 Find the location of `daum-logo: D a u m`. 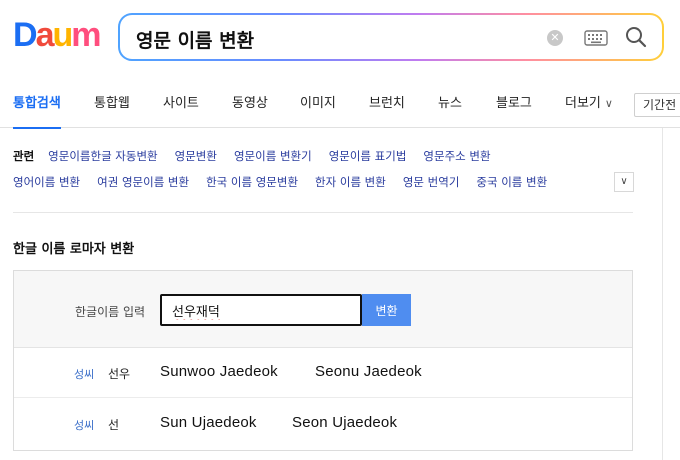

daum-logo: D a u m is located at coordinates (57, 35).